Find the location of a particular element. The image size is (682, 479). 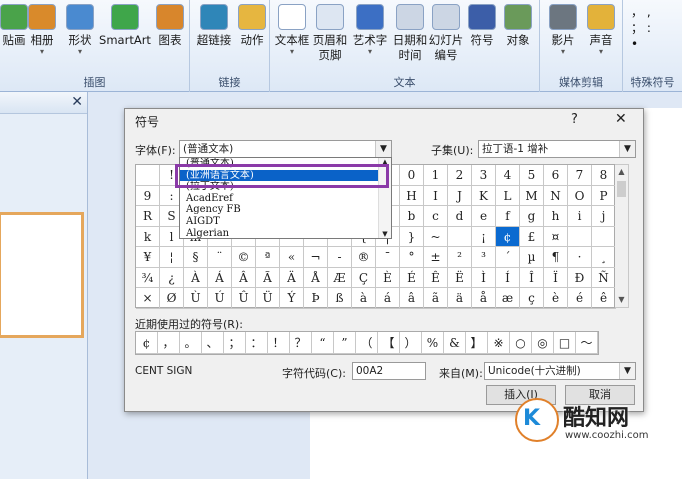

symbol-cell: â is located at coordinates (412, 298).